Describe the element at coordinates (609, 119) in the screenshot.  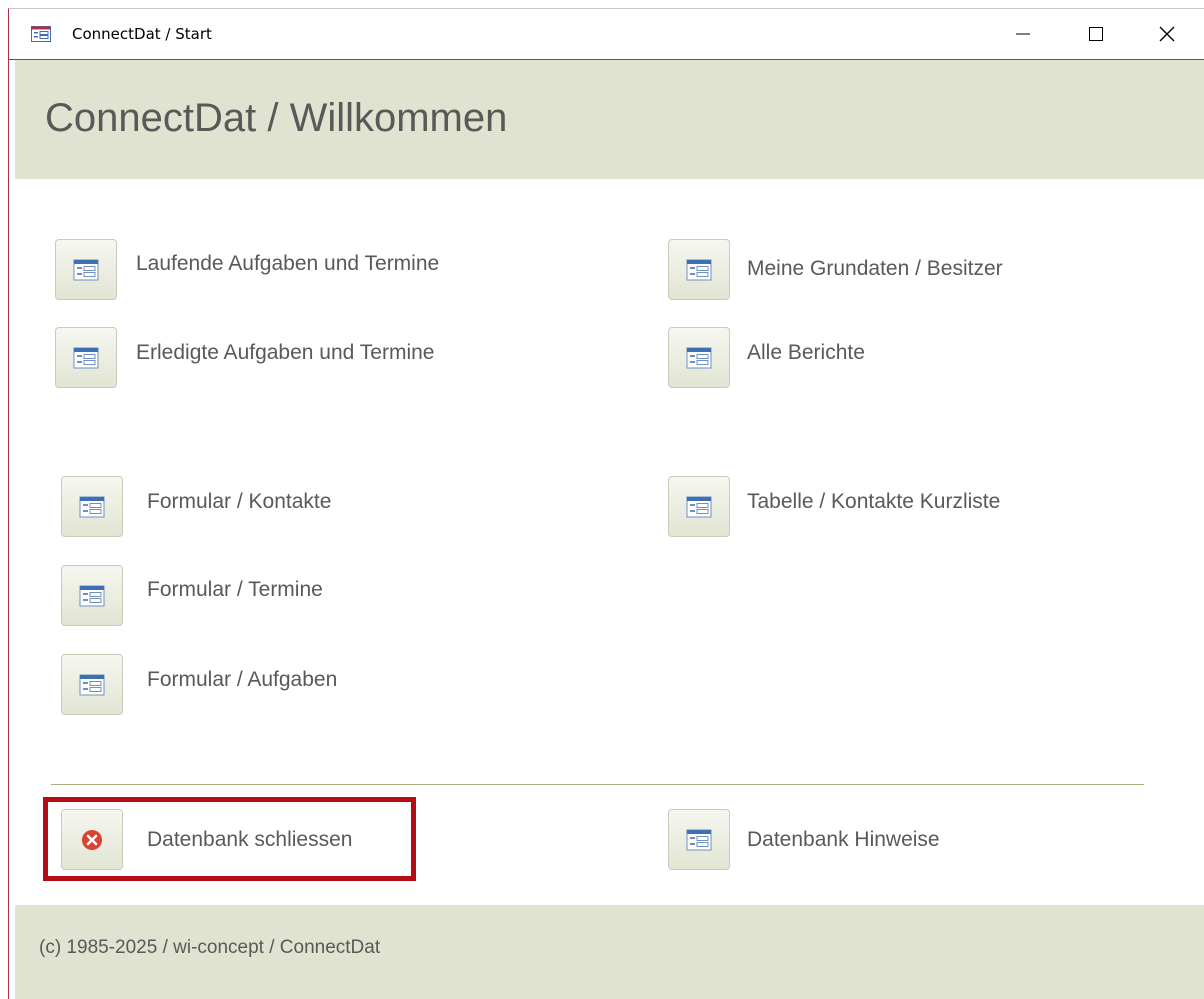
I see `header-band: ConnectDat / Willkommen` at that location.